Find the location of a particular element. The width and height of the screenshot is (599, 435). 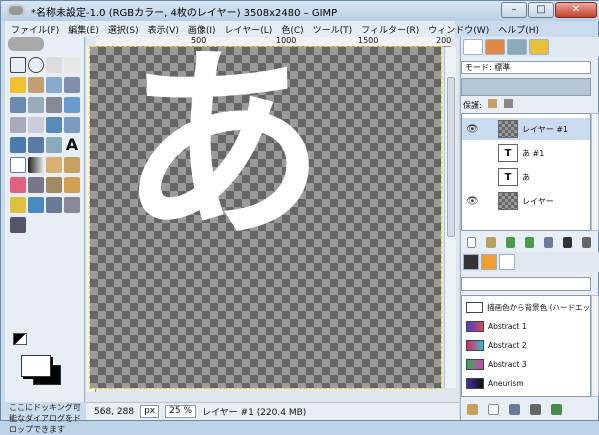

bucket-fill-icon is located at coordinates (18, 165).